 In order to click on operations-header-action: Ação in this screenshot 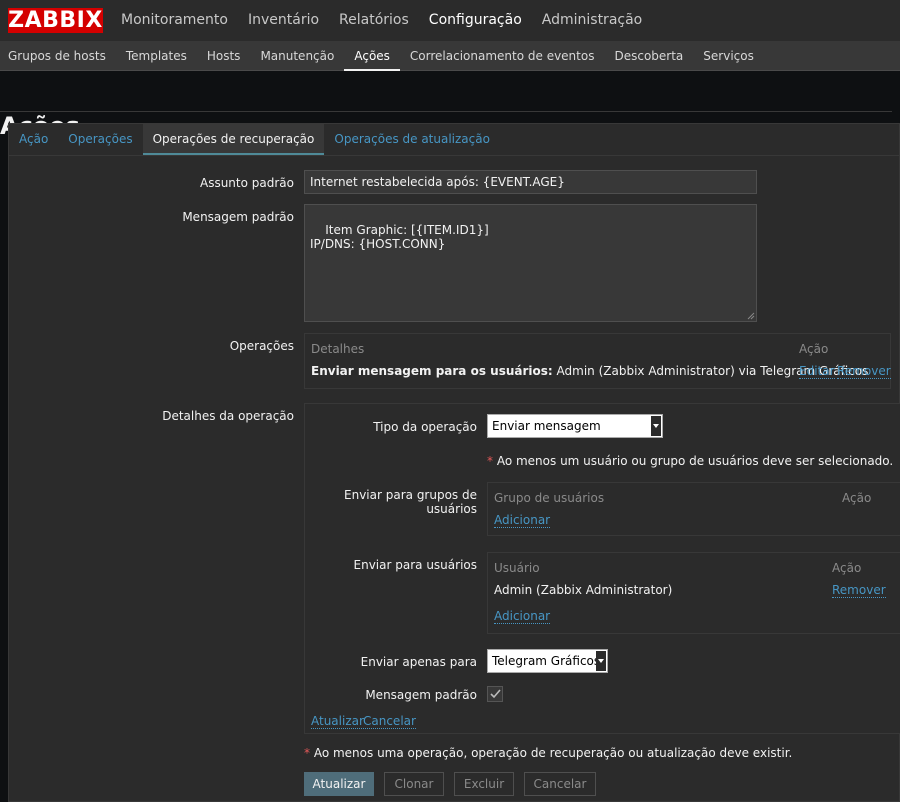, I will do `click(814, 349)`.